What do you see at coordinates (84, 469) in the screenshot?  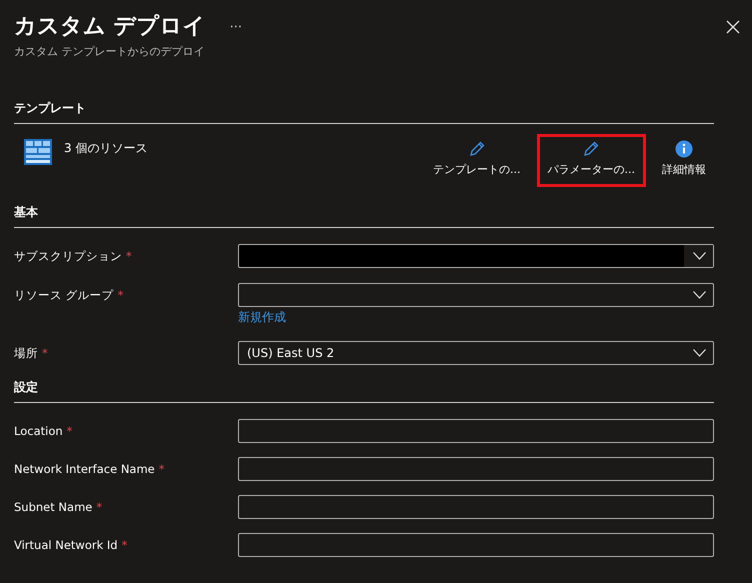 I see `field-label: Network Interface Name` at bounding box center [84, 469].